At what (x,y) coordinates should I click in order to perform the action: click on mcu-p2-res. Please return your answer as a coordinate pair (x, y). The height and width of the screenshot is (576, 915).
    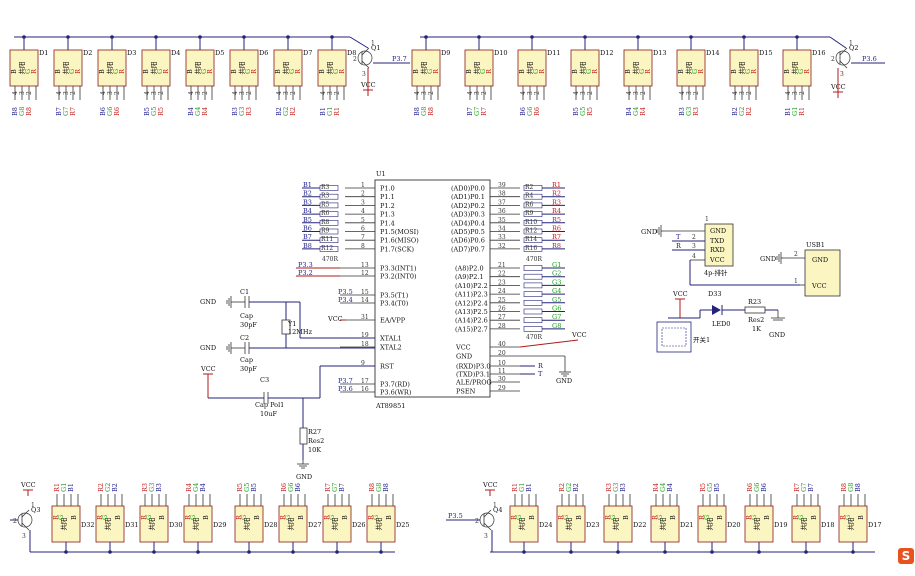
    Looking at the image, I should click on (533, 320).